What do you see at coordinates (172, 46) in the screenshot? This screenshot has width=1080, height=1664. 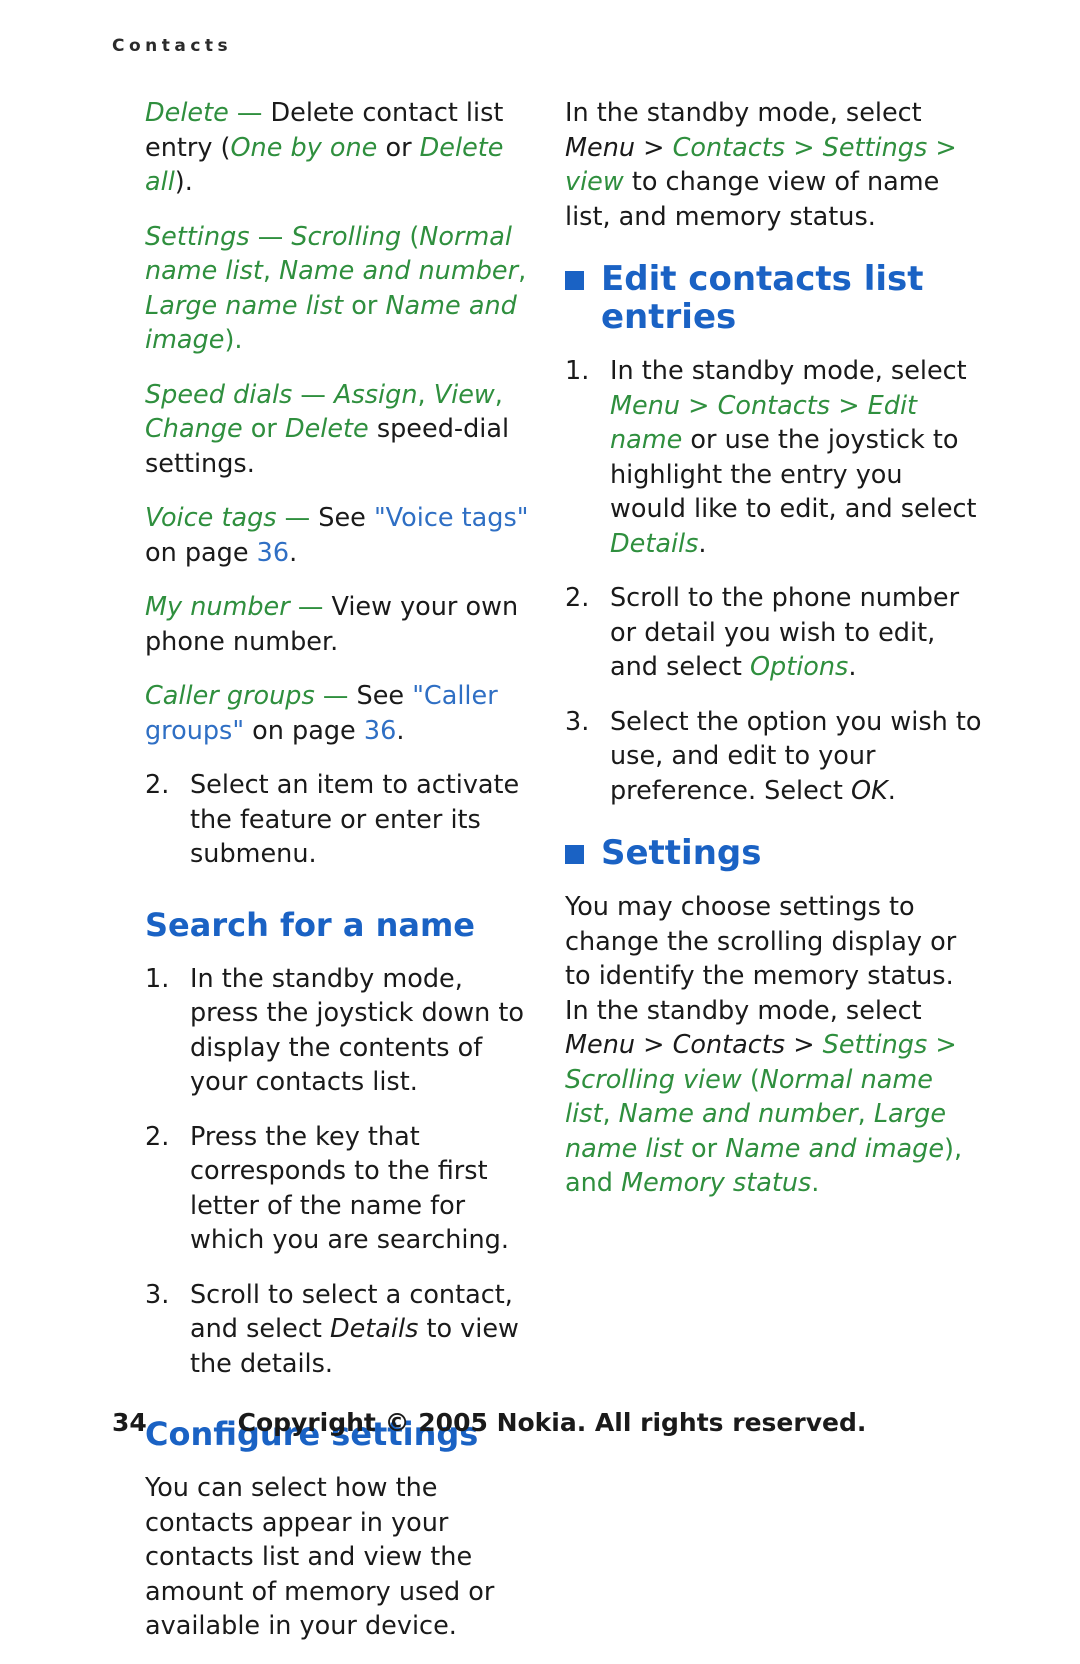 I see `running-head: Contacts` at bounding box center [172, 46].